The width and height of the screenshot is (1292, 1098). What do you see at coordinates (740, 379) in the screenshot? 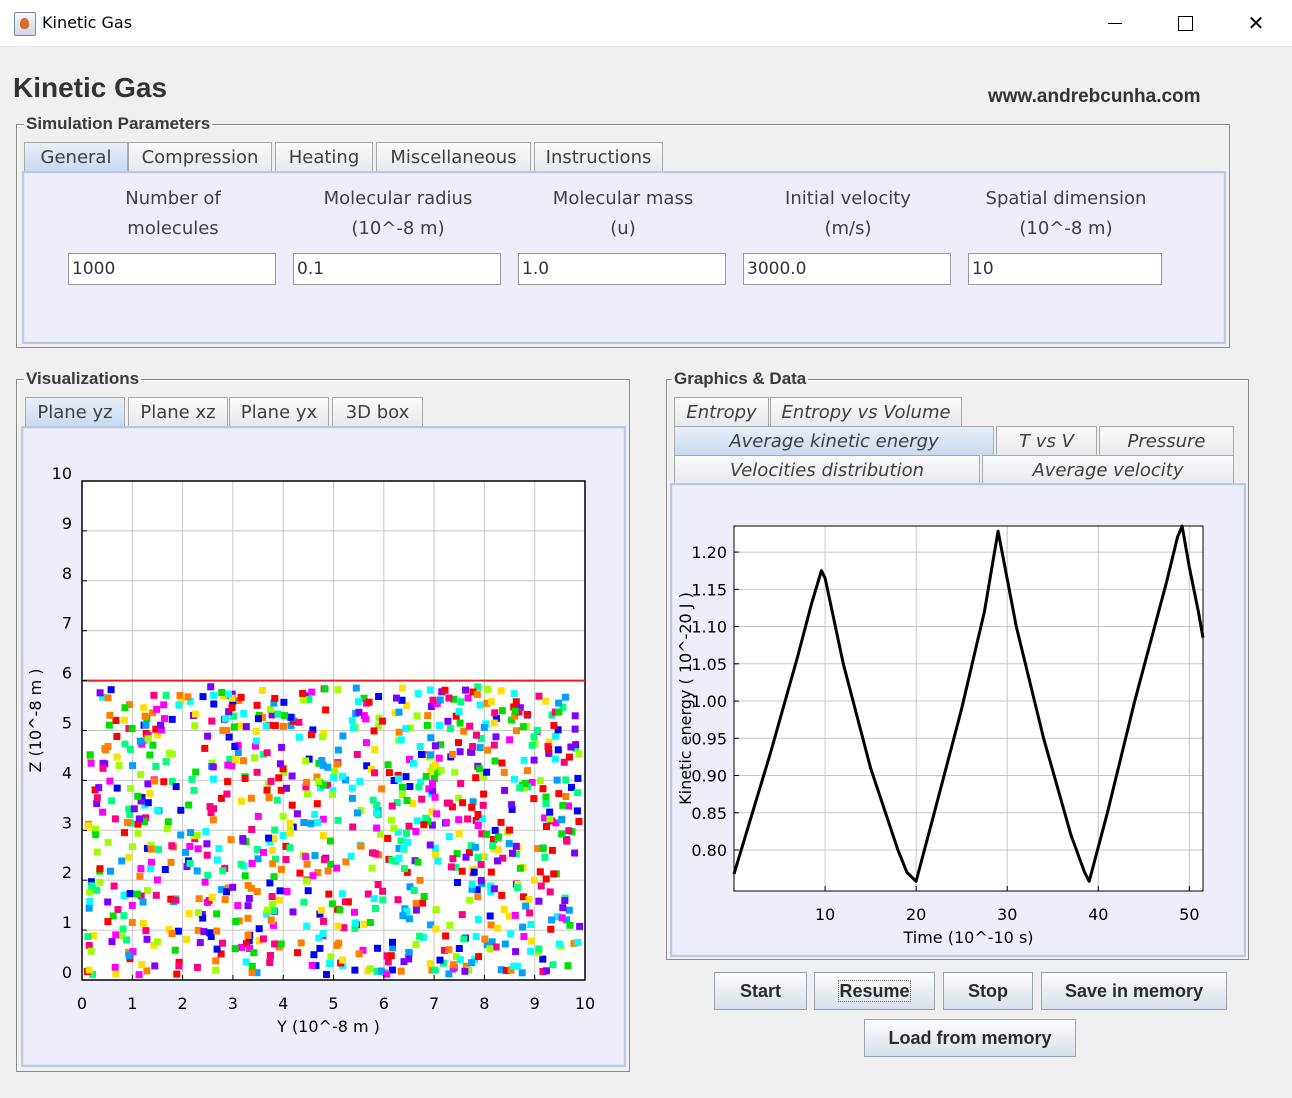
I see `graphics-data-legend: Graphics & Data` at bounding box center [740, 379].